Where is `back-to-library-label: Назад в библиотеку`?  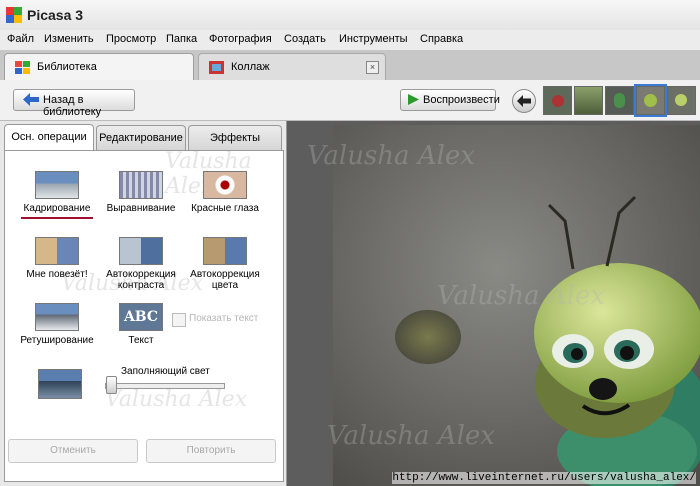
back-to-library-label: Назад в библиотеку is located at coordinates (72, 106).